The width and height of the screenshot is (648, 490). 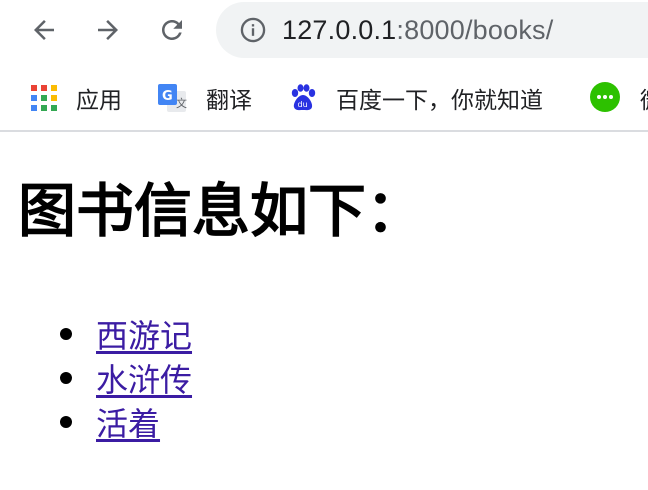 I want to click on url-host: 127.0.0.1, so click(x=339, y=29).